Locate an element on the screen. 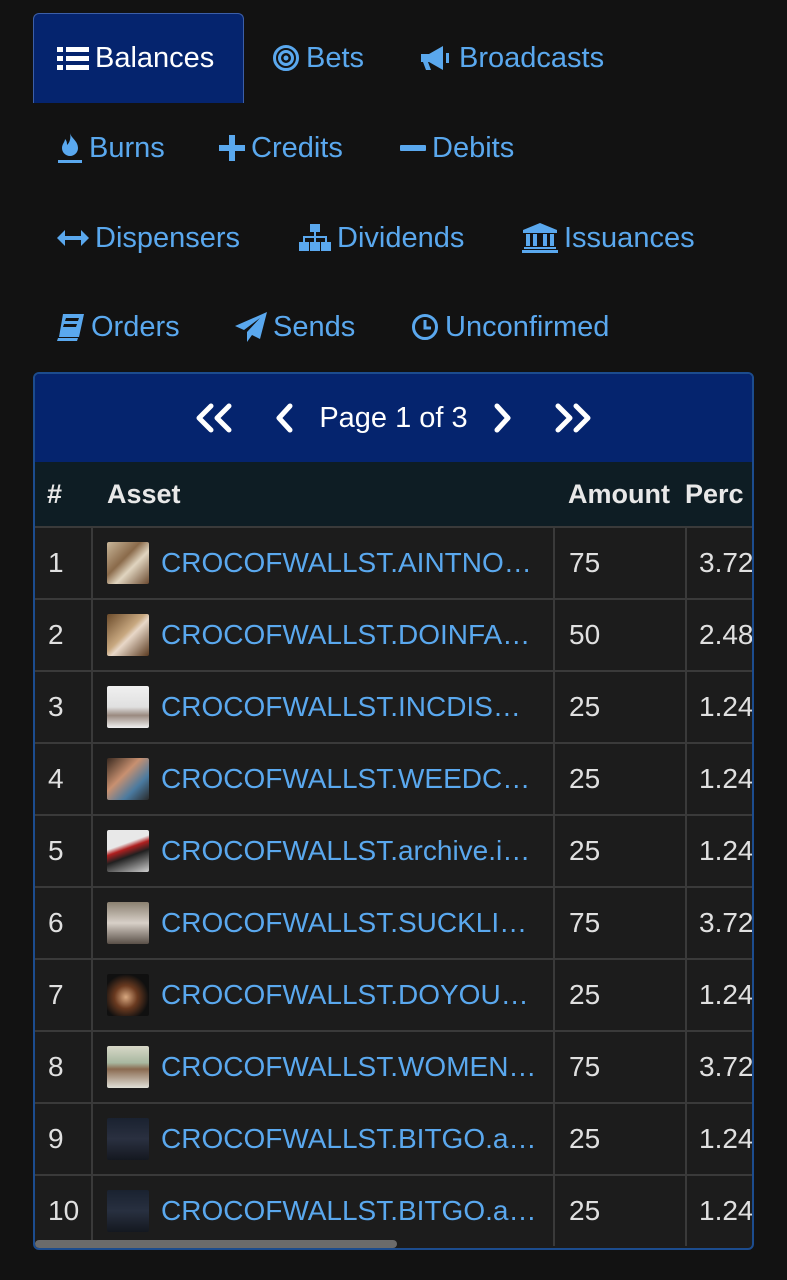 This screenshot has height=1280, width=787. row-number: 6 is located at coordinates (64, 923).